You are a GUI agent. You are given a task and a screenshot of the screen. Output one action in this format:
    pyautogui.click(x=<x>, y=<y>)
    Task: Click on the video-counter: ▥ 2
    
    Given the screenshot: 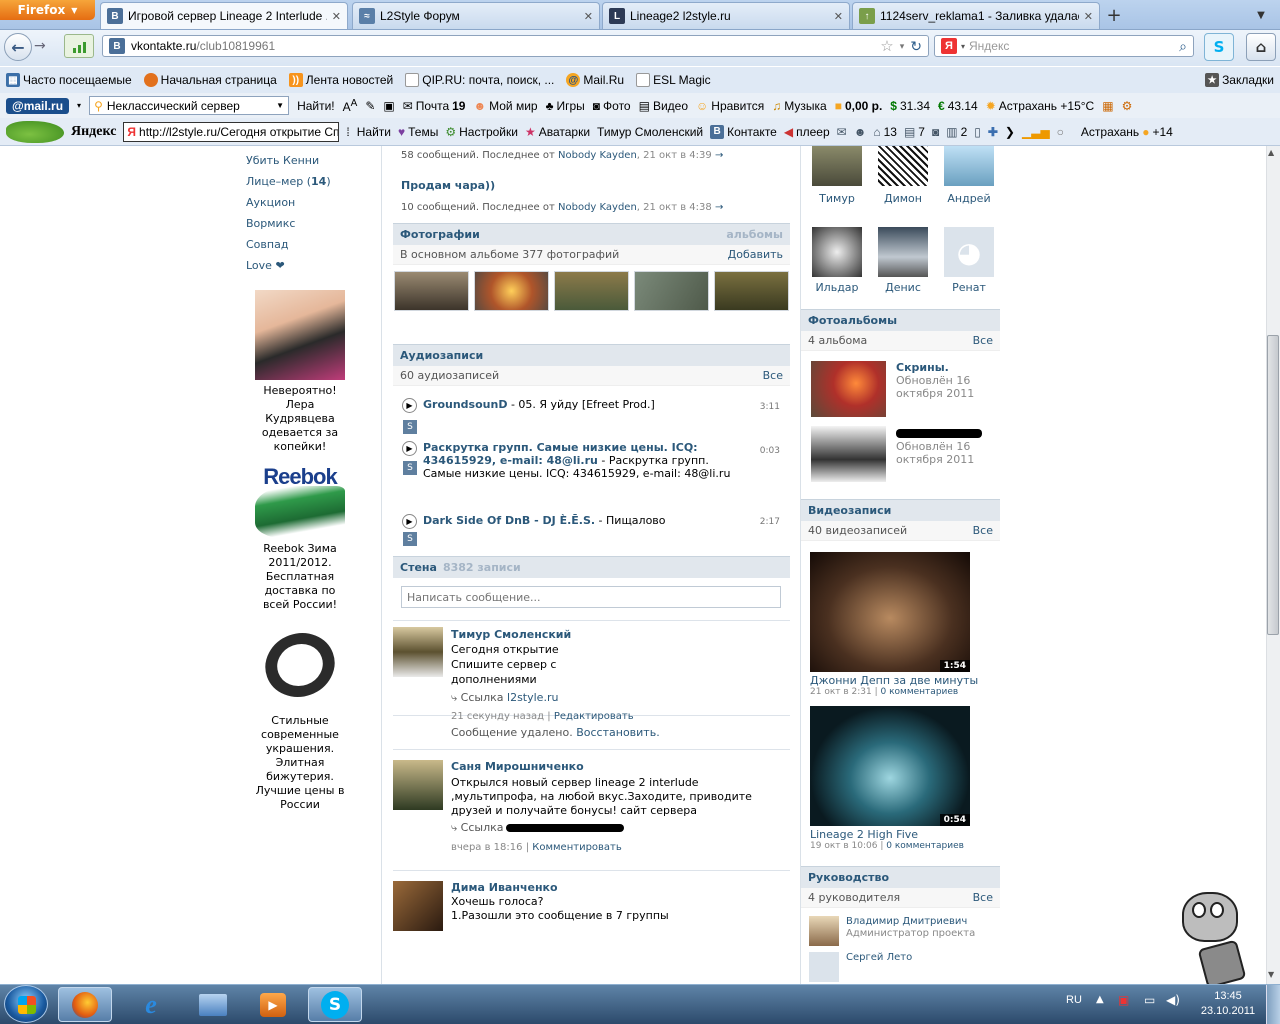 What is the action you would take?
    pyautogui.click(x=956, y=132)
    